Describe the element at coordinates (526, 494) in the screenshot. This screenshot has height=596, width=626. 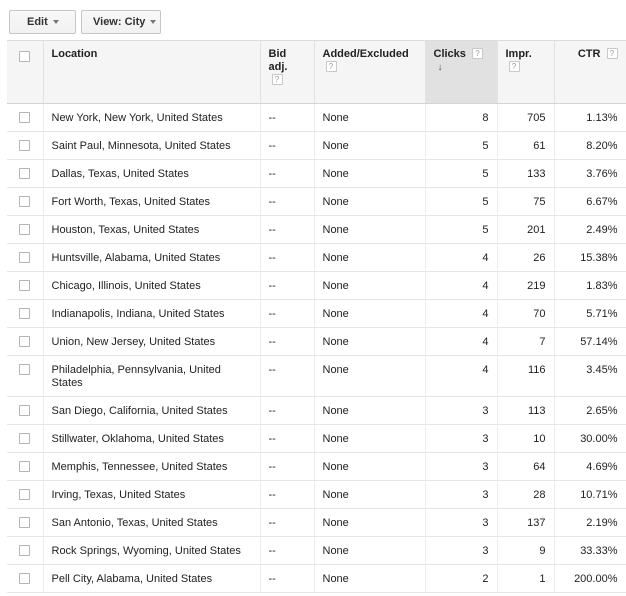
I see `impr-cell: 28` at that location.